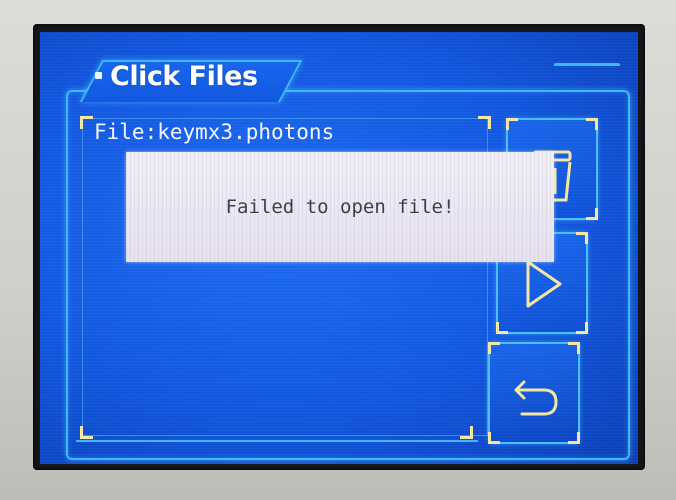 This screenshot has height=500, width=676. I want to click on back-arrow-icon, so click(536, 398).